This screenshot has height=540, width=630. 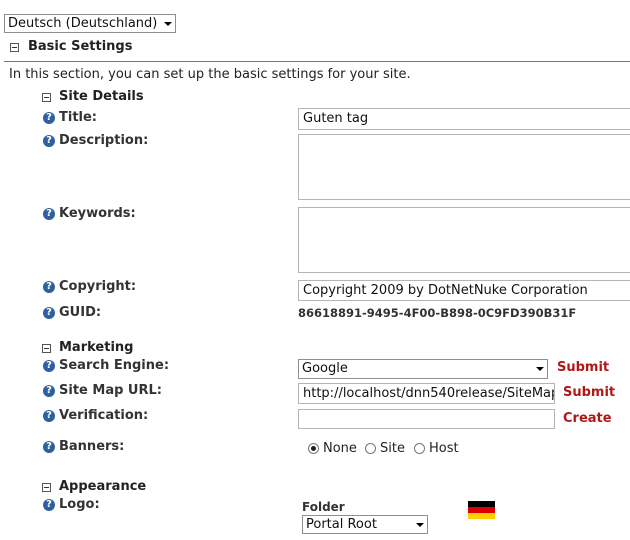 I want to click on sitemap-url-label: Site Map URL:, so click(x=110, y=390).